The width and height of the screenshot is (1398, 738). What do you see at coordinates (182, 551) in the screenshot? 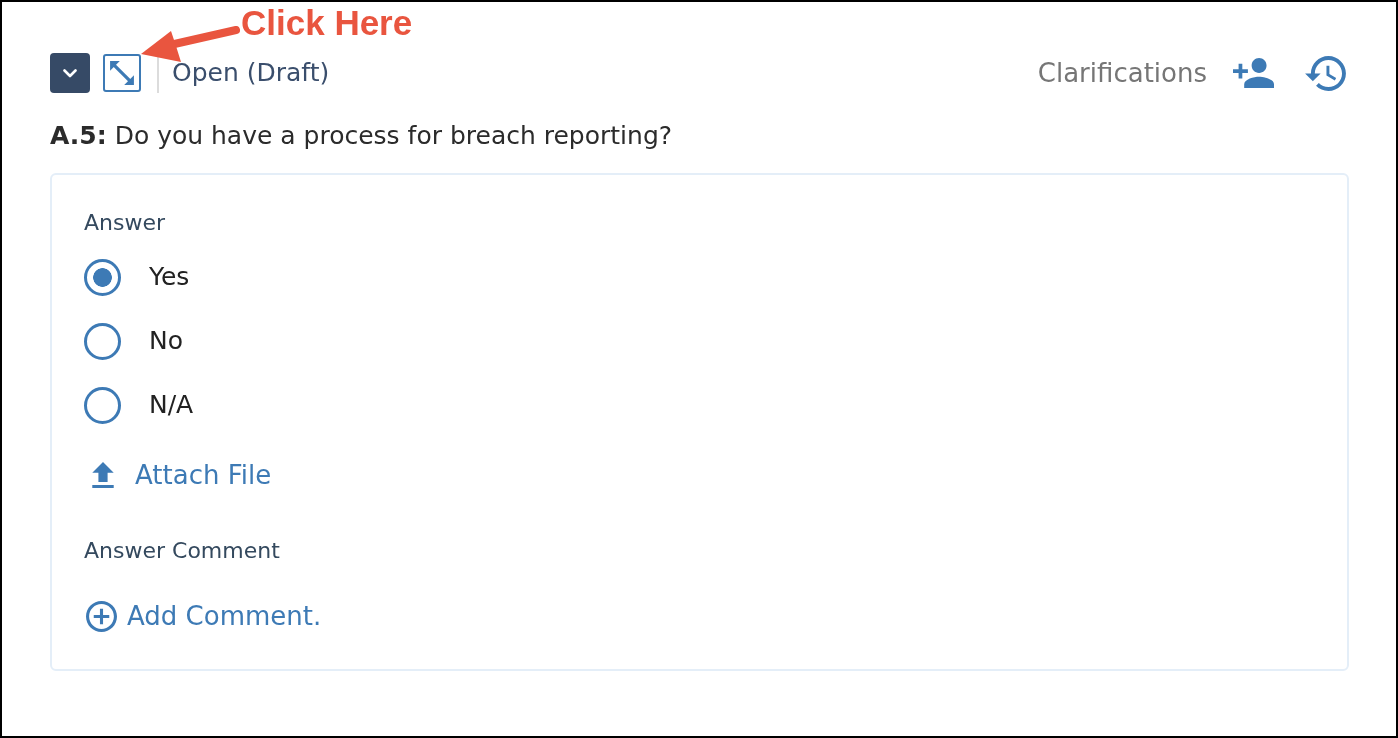
I see `answer-comment-label: Answer Comment` at bounding box center [182, 551].